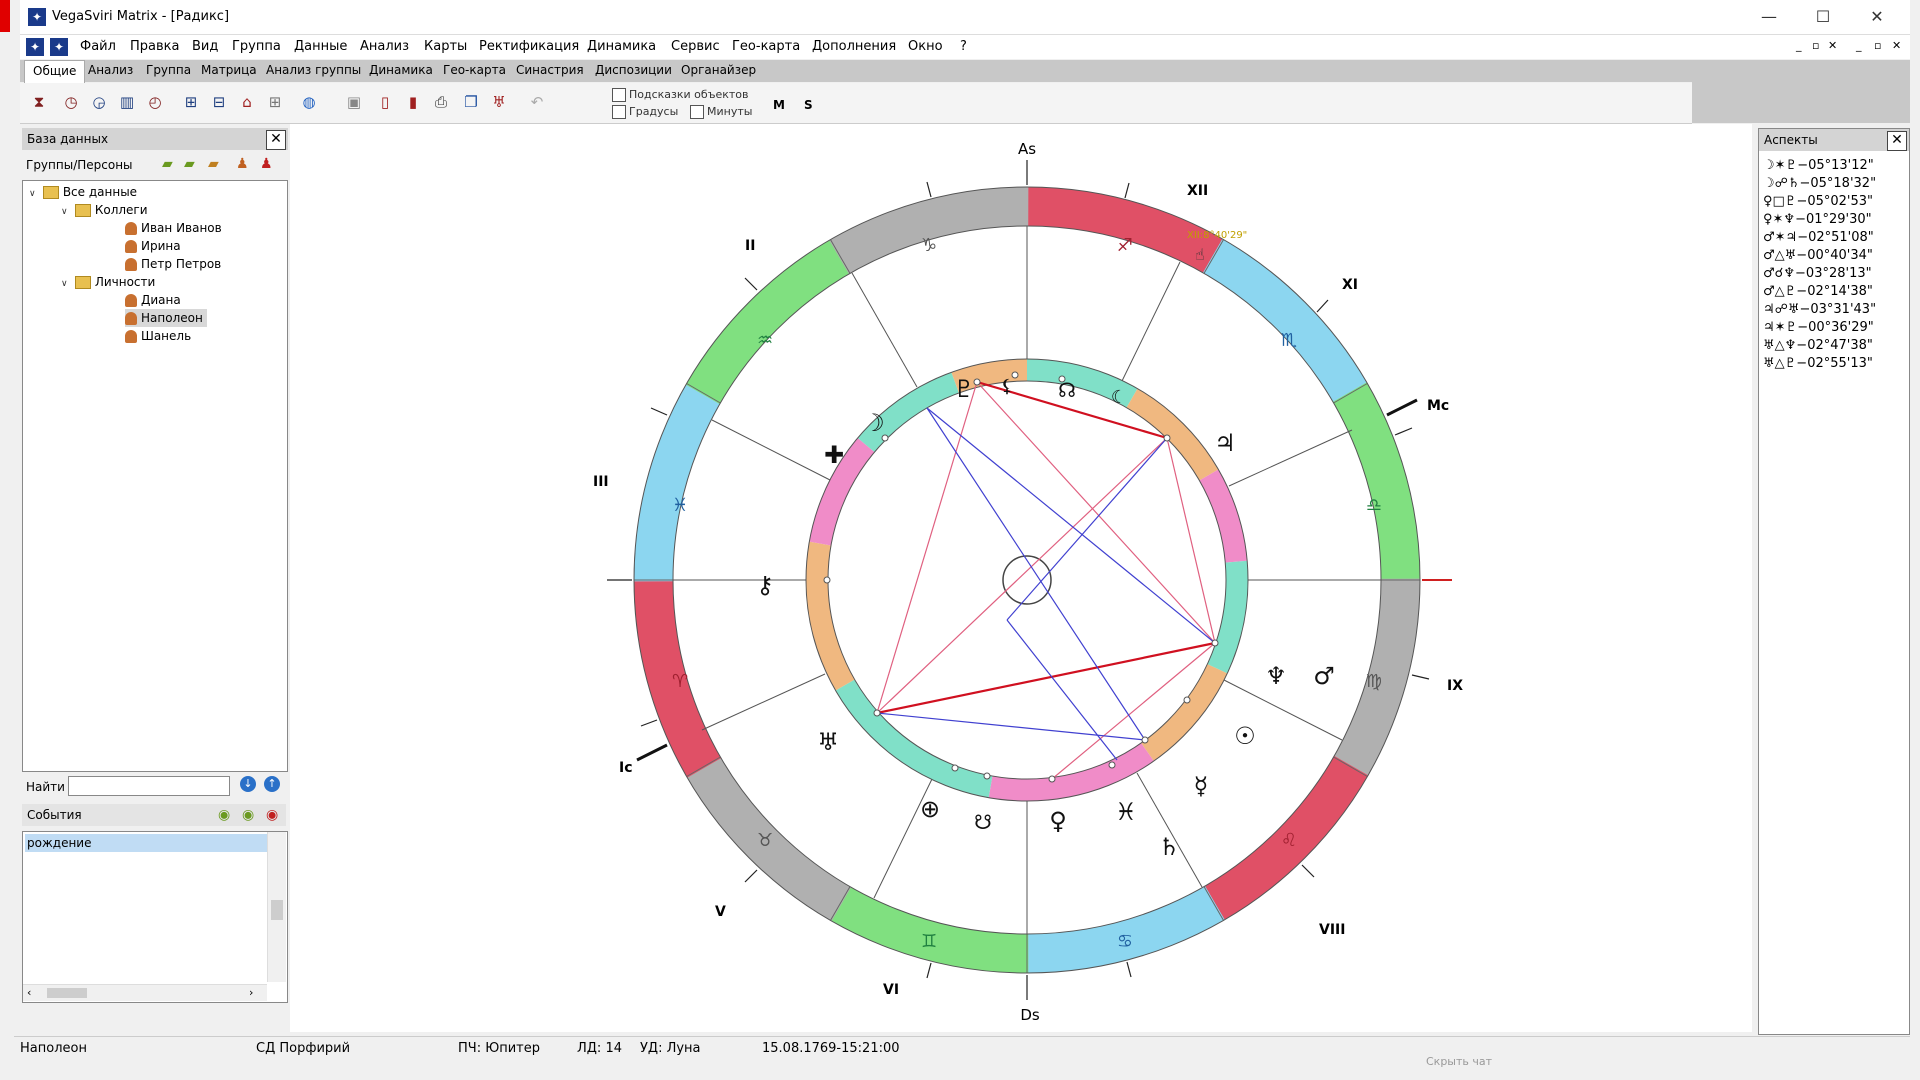 Image resolution: width=1920 pixels, height=1080 pixels. Describe the element at coordinates (247, 102) in the screenshot. I see `house-grid-icon: ⌂` at that location.